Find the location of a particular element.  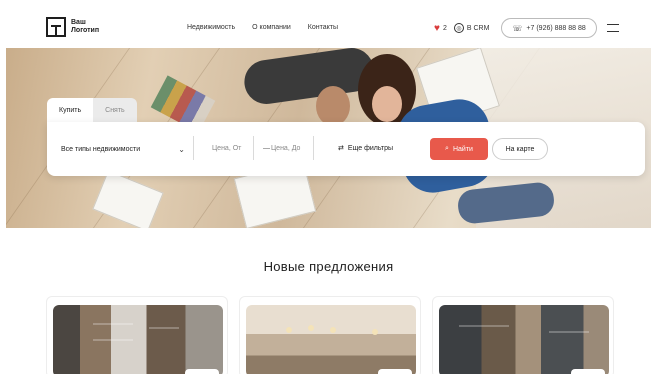

main-nav: Недвижимость О компании Контакты is located at coordinates (262, 27).